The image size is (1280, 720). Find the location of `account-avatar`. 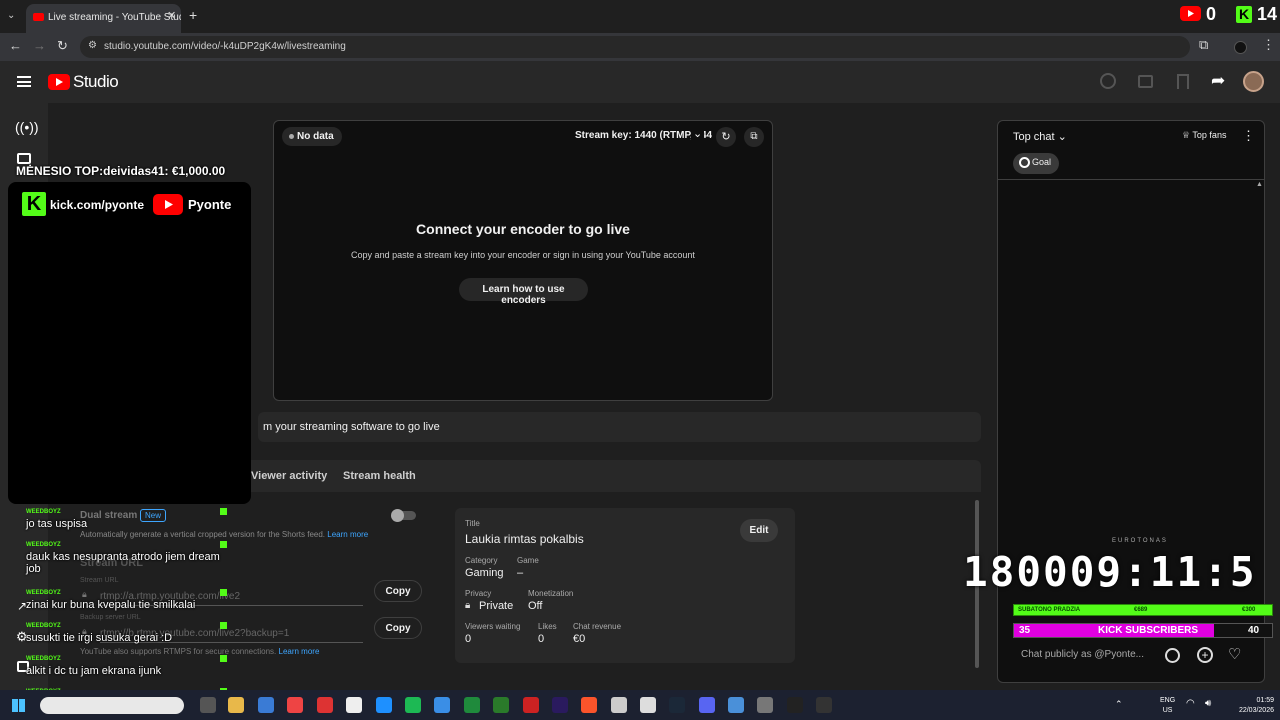

account-avatar is located at coordinates (1253, 81).